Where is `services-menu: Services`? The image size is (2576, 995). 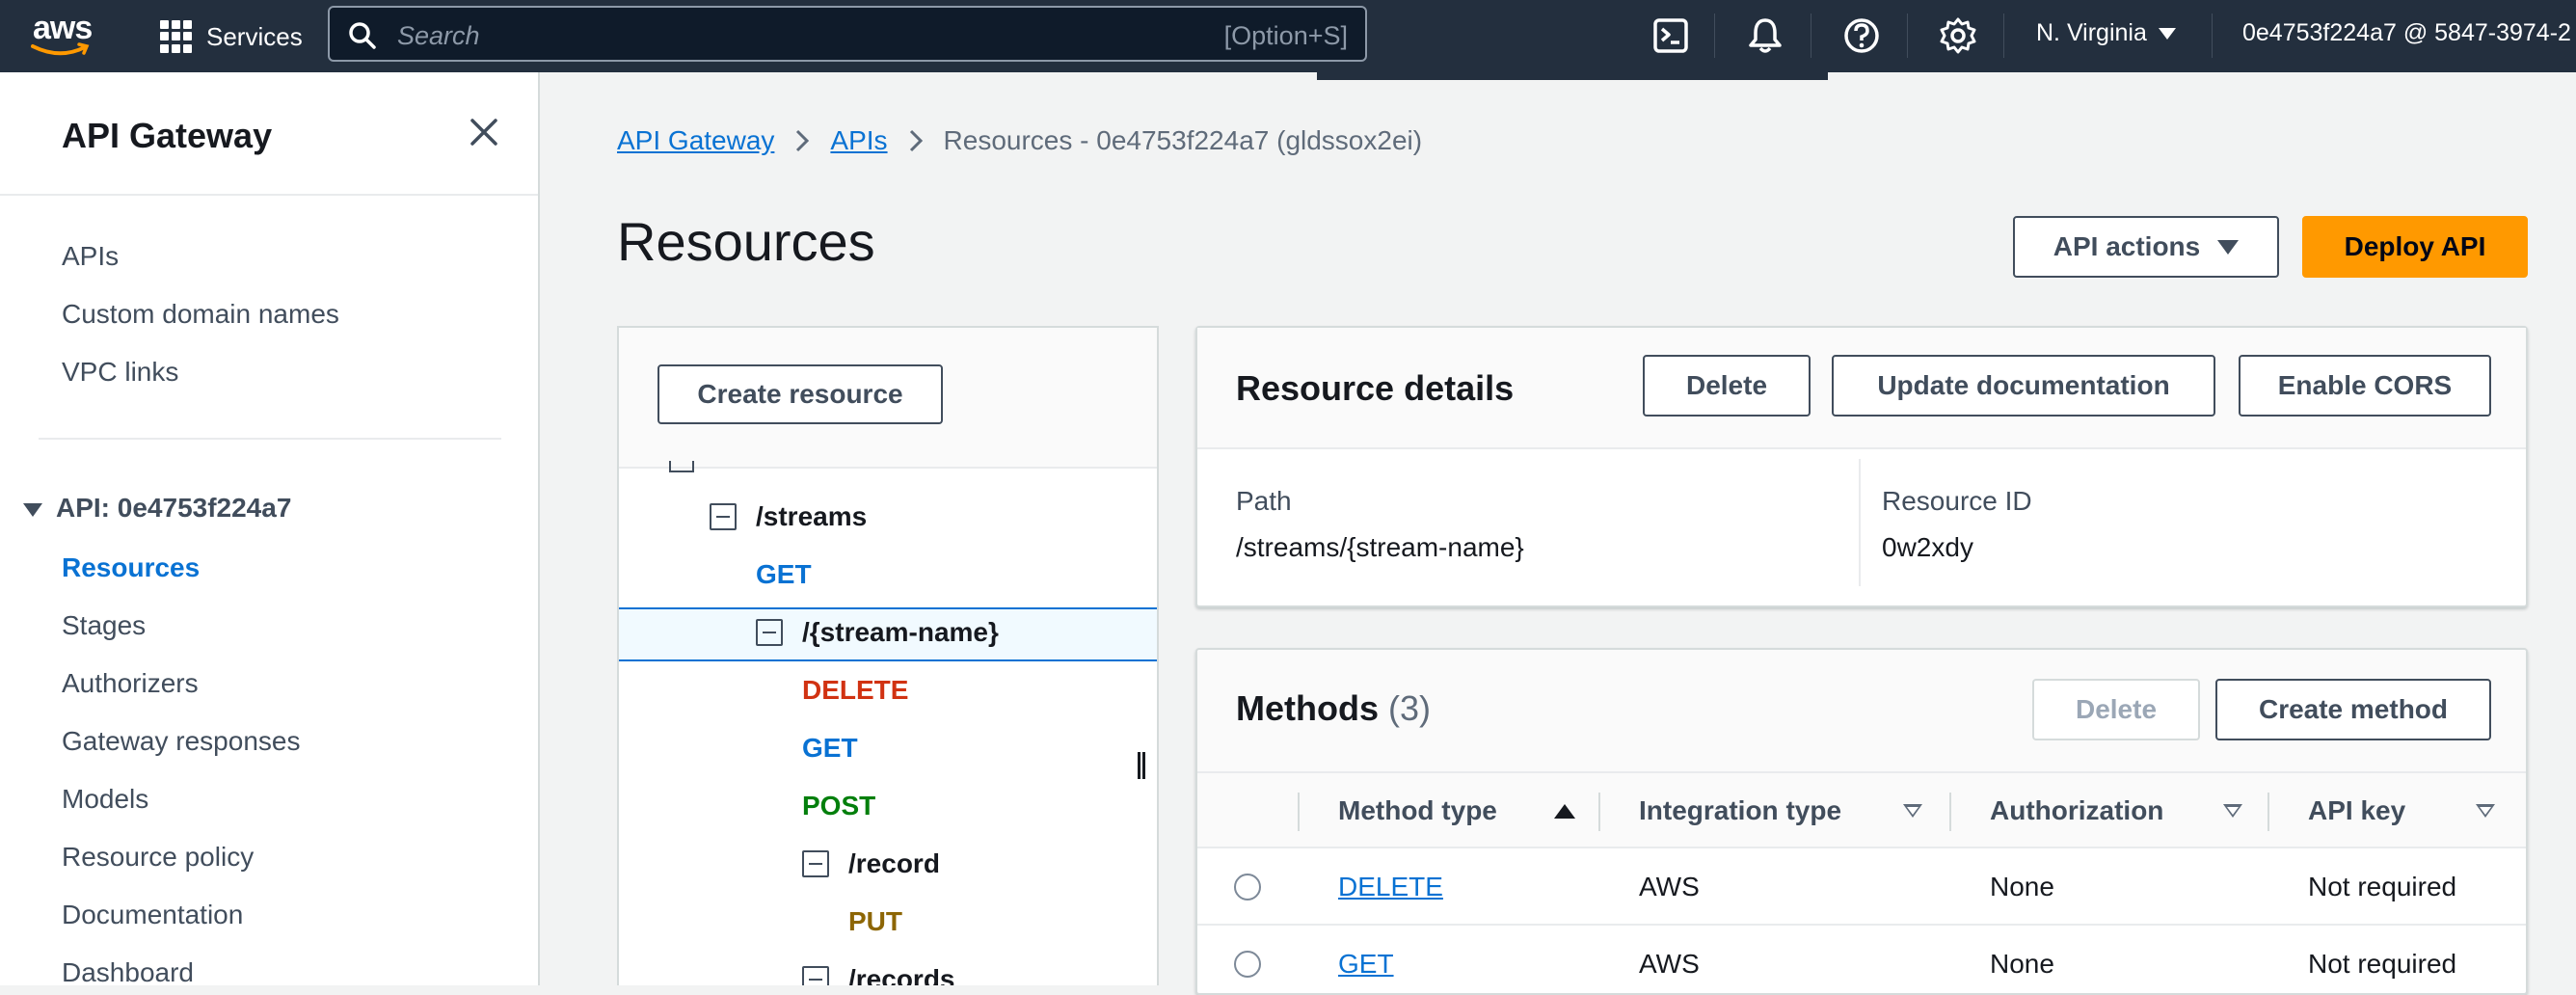 services-menu: Services is located at coordinates (232, 36).